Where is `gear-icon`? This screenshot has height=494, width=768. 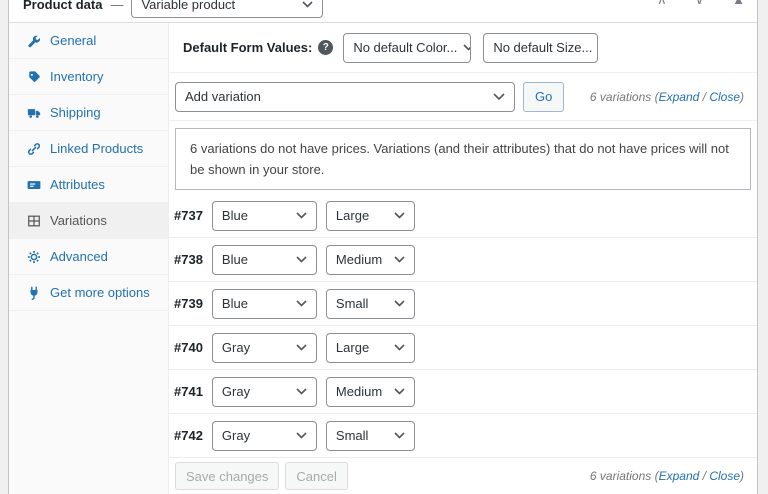
gear-icon is located at coordinates (34, 257).